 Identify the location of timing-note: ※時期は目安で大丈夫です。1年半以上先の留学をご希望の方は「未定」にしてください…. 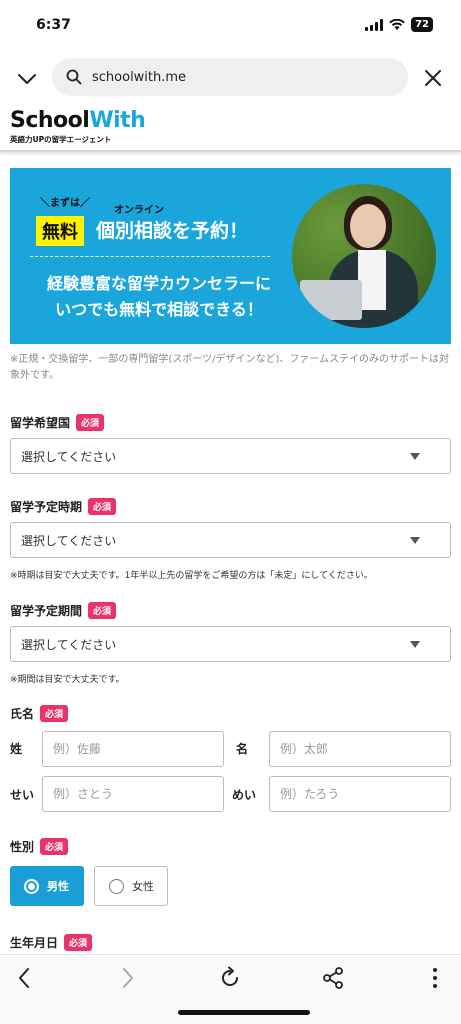
(191, 576).